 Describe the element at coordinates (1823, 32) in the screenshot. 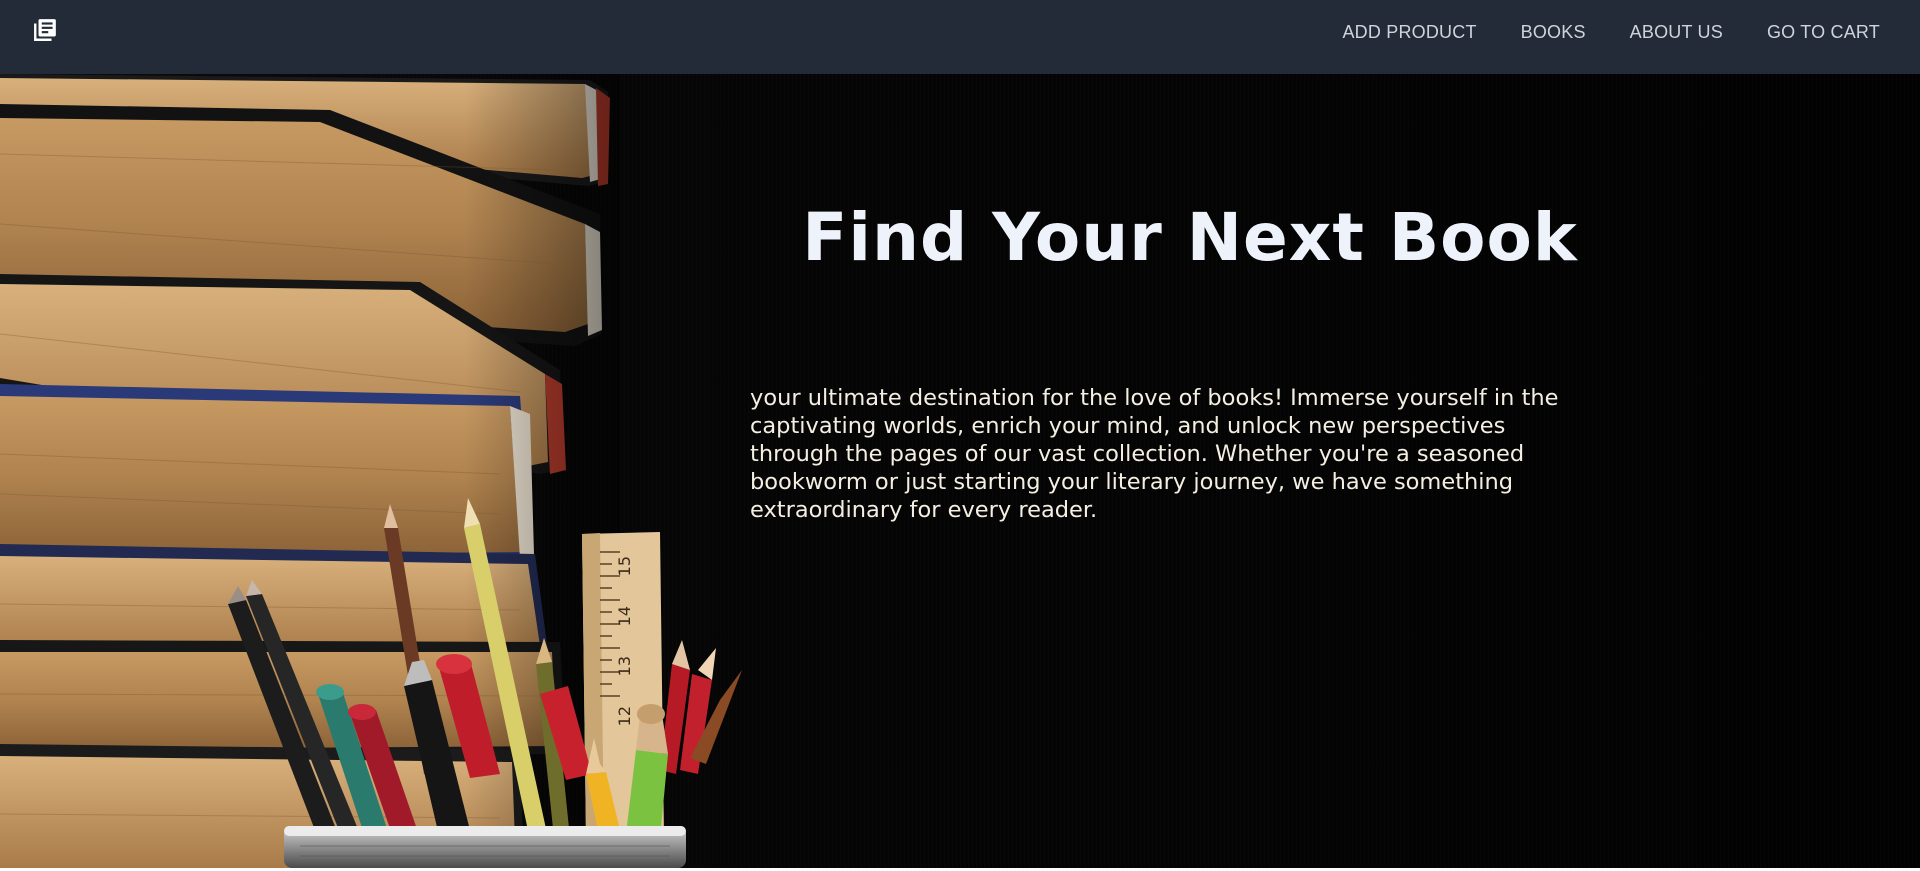

I see `nav-go-to-cart-link: GO TO CART` at that location.